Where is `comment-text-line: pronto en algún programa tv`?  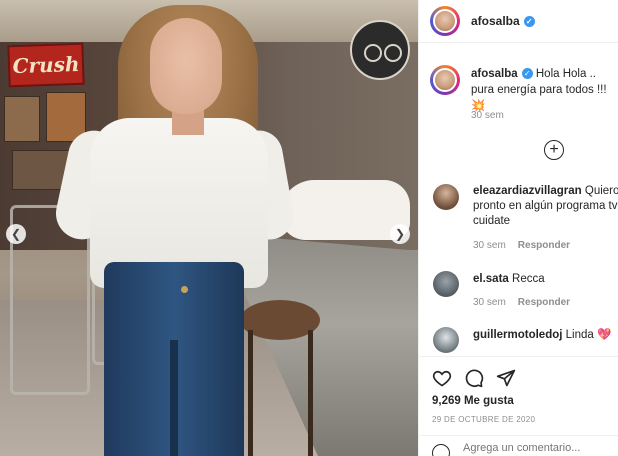 comment-text-line: pronto en algún programa tv is located at coordinates (545, 206).